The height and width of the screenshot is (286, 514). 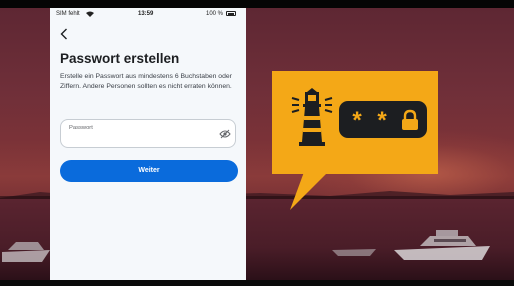 What do you see at coordinates (81, 128) in the screenshot?
I see `password-field-label: Passwort` at bounding box center [81, 128].